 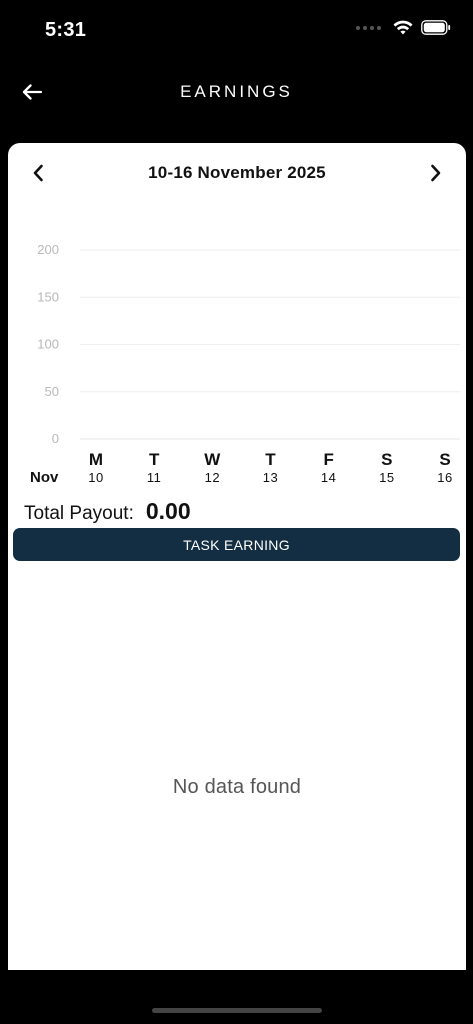 What do you see at coordinates (48, 249) in the screenshot?
I see `y-tick-label: 200` at bounding box center [48, 249].